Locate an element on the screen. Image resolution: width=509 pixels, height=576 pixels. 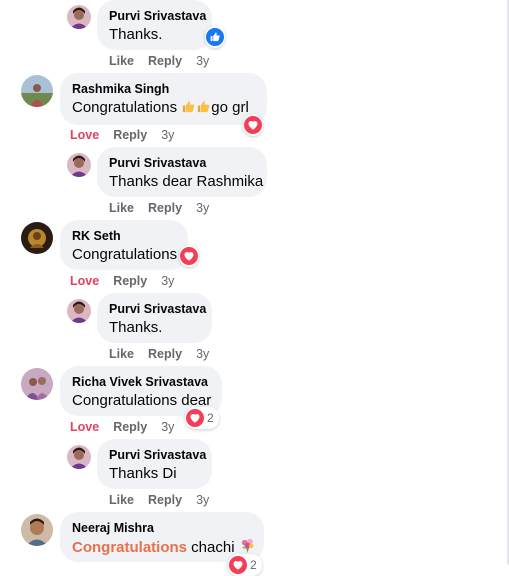
comment-bubble: Purvi Srivastava Thanks Di is located at coordinates (154, 464).